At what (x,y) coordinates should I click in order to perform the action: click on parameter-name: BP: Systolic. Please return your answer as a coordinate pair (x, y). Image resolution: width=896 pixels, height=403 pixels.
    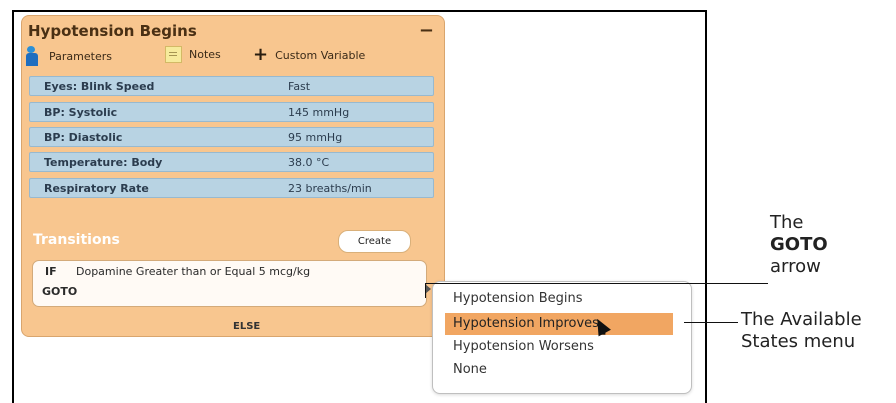
    Looking at the image, I should click on (81, 112).